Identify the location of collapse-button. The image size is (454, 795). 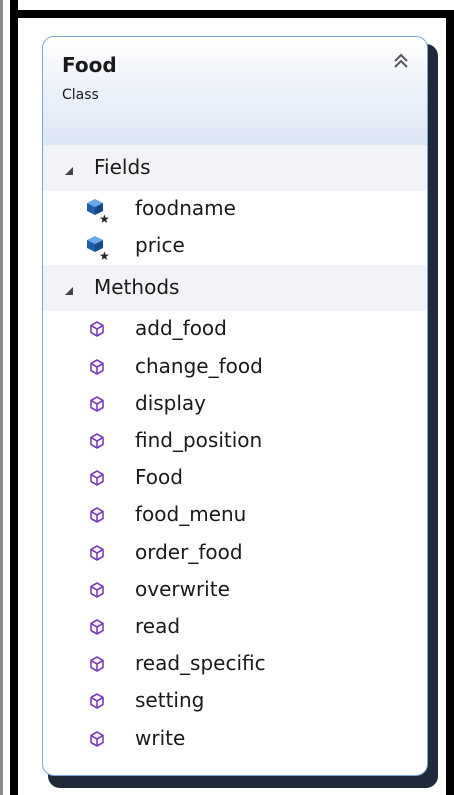
(401, 61).